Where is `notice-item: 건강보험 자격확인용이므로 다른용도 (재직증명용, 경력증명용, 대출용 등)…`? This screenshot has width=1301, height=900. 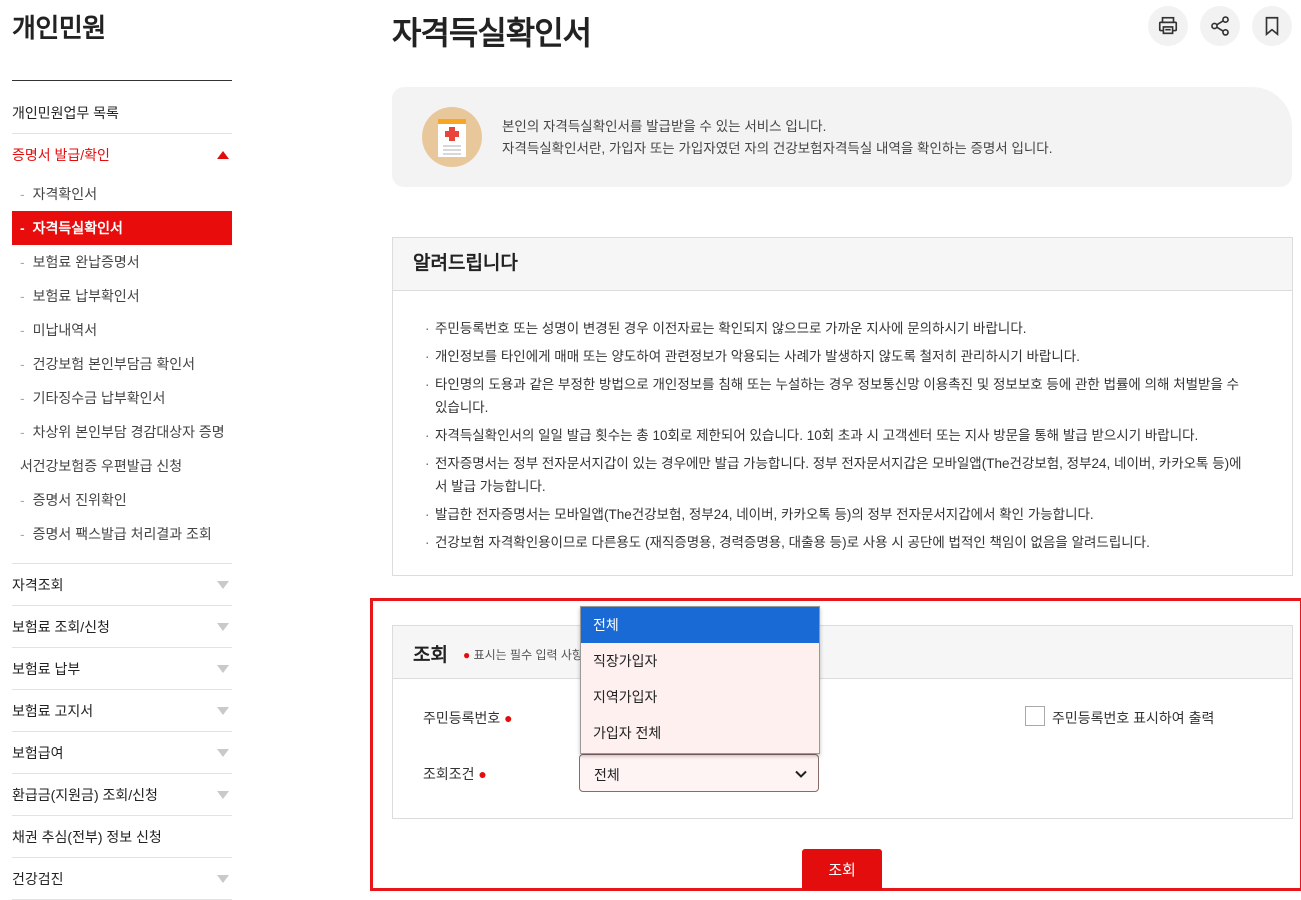 notice-item: 건강보험 자격확인용이므로 다른용도 (재직증명용, 경력증명용, 대출용 등)… is located at coordinates (838, 542).